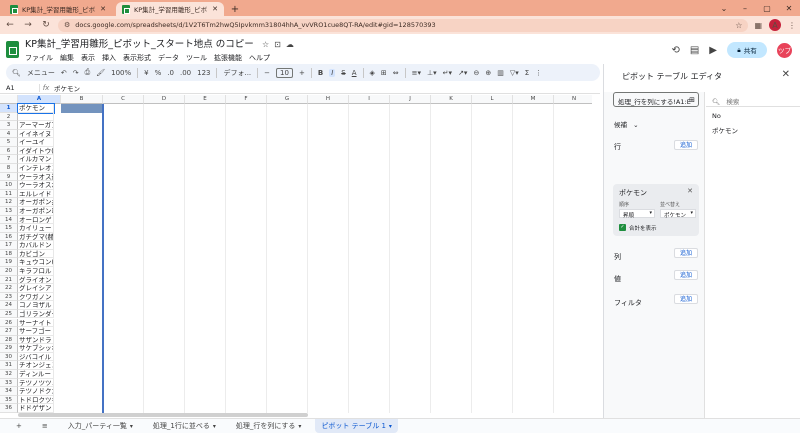 The image size is (800, 433). Describe the element at coordinates (269, 426) in the screenshot. I see `sheet-tab: 処理_行を列にする ▾` at that location.